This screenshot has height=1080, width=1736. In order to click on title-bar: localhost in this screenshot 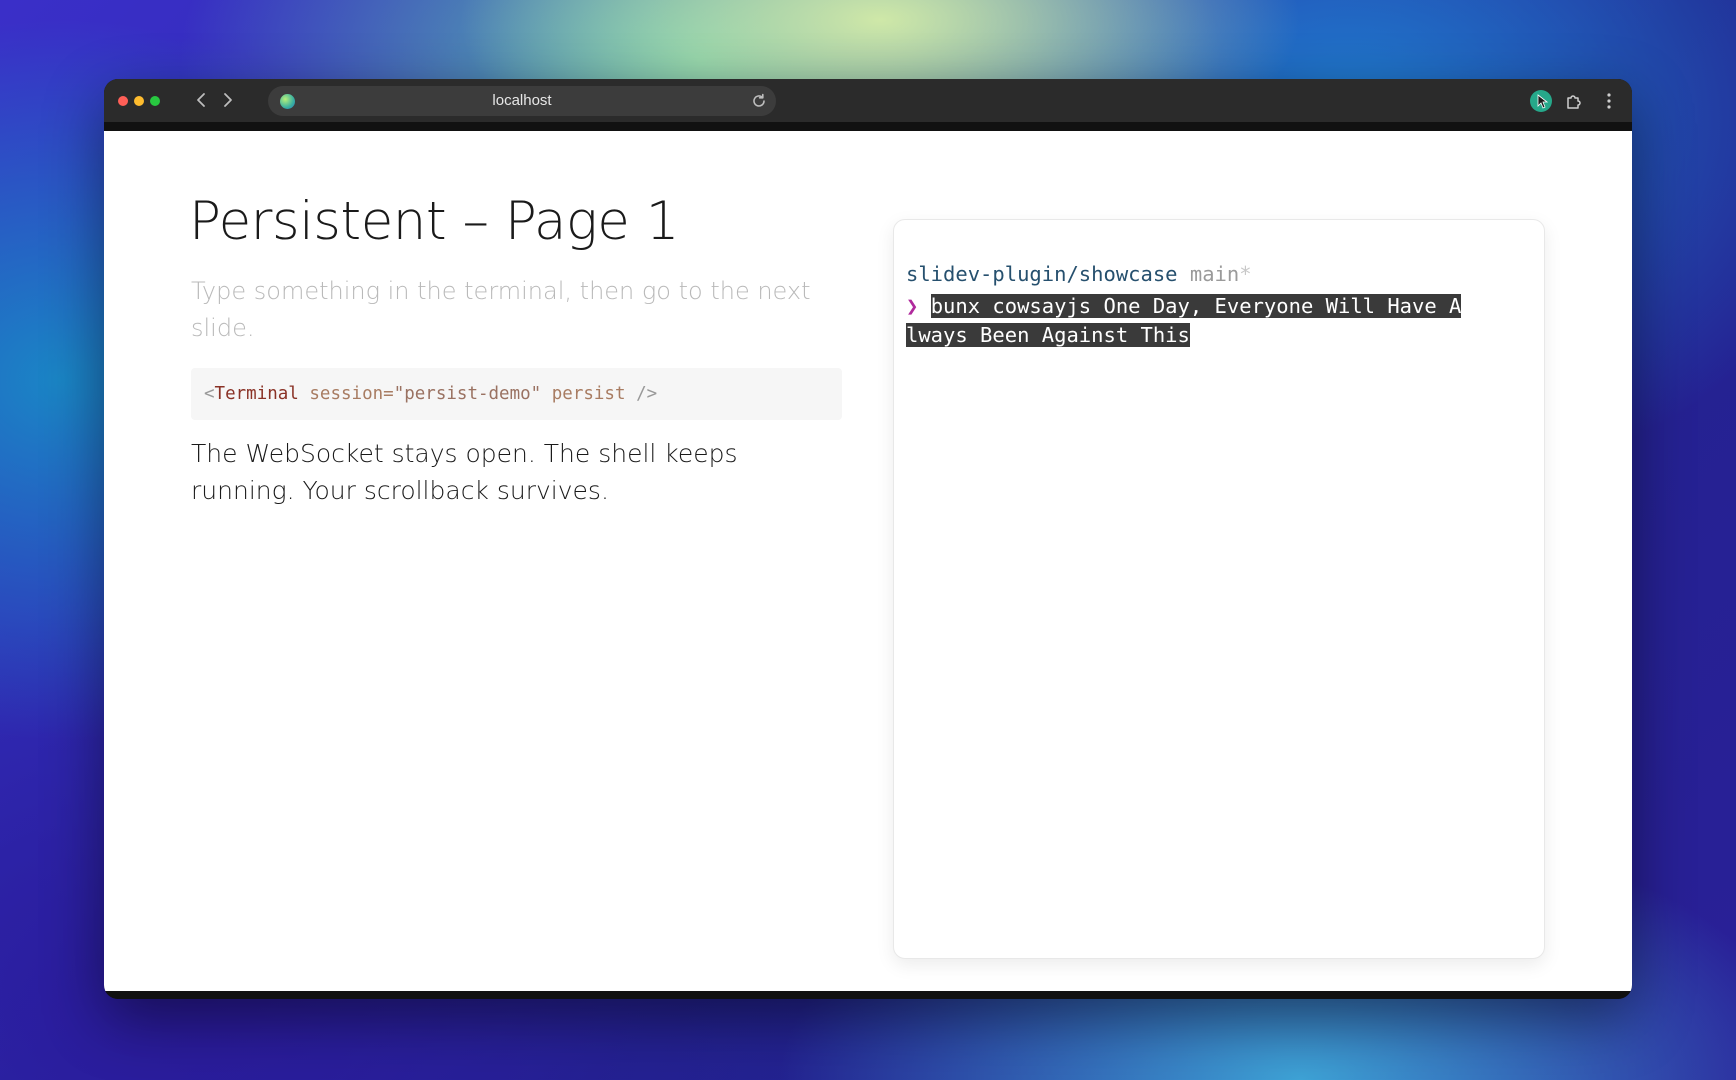, I will do `click(868, 100)`.